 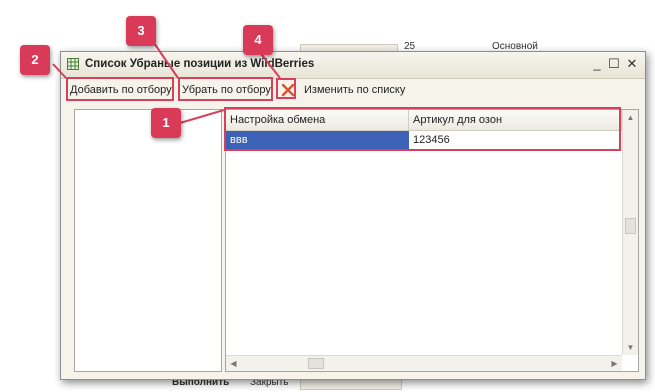 What do you see at coordinates (120, 89) in the screenshot?
I see `highlight-add-by-filter` at bounding box center [120, 89].